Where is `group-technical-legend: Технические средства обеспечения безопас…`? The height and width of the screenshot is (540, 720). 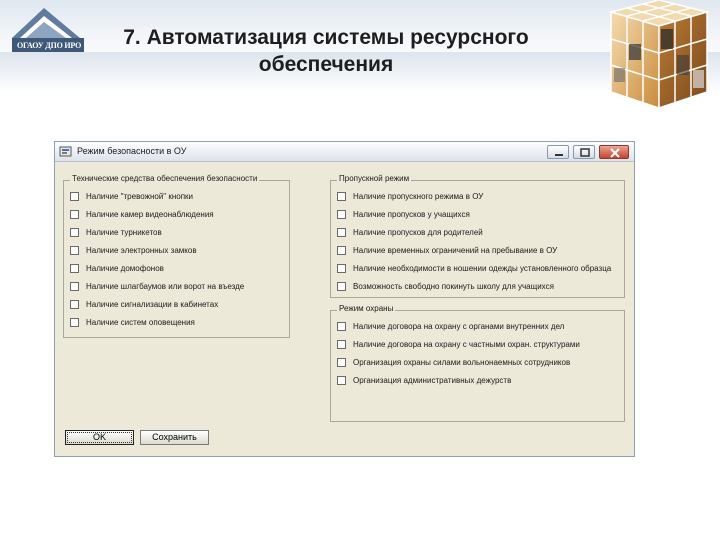
group-technical-legend: Технические средства обеспечения безопас… is located at coordinates (165, 178).